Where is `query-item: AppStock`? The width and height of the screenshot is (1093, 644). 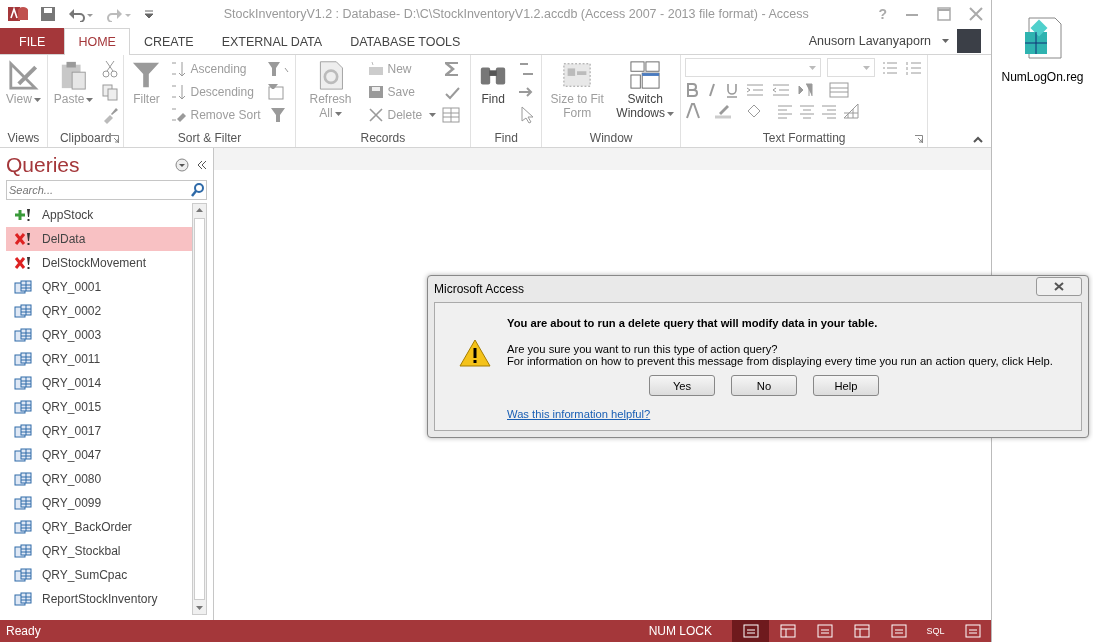 query-item: AppStock is located at coordinates (99, 215).